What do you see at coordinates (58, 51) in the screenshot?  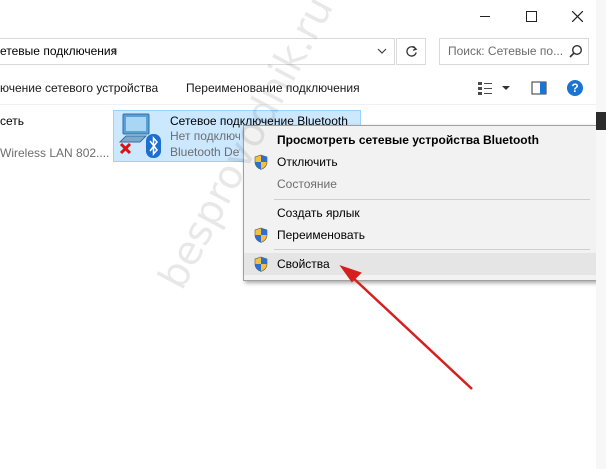 I see `address-path: етевые подключения` at bounding box center [58, 51].